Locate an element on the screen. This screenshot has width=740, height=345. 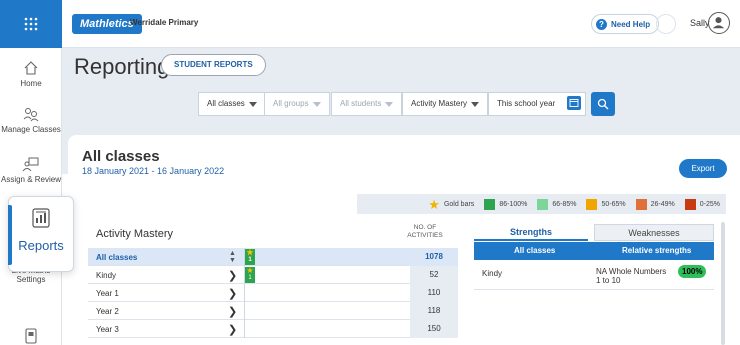
table-row: All classes ▲ ▼ ★ 1 1078 is located at coordinates (273, 257).